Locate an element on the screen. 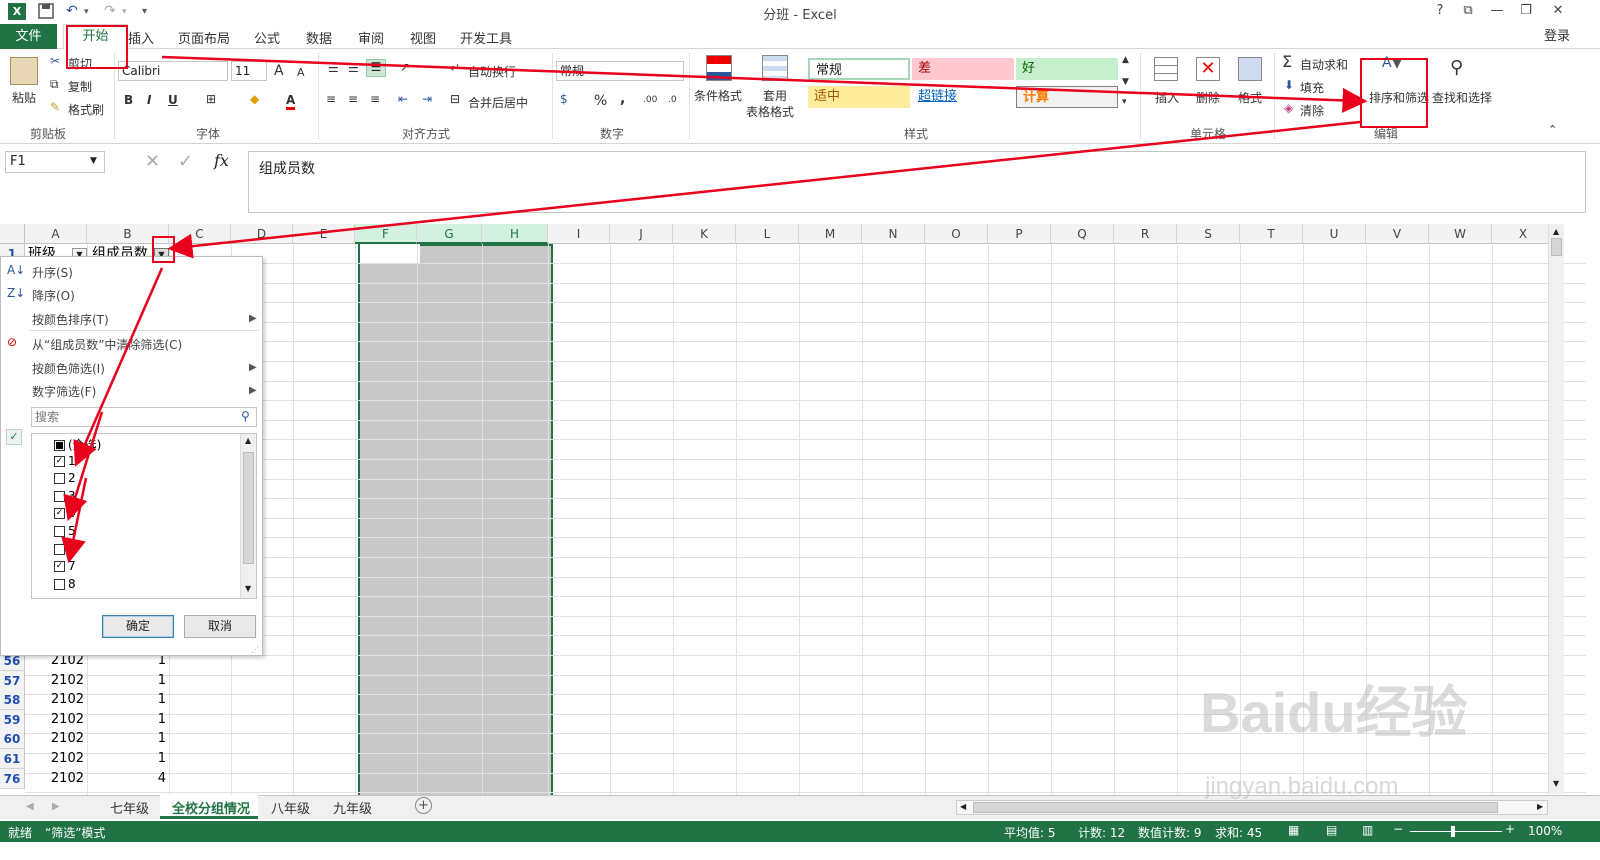  conditional-format-icon is located at coordinates (719, 68).